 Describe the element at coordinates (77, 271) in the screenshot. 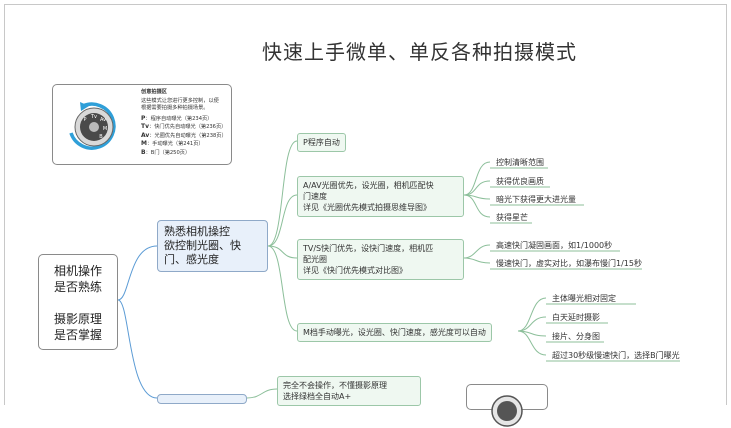

I see `root-line-1: 相机操作` at that location.